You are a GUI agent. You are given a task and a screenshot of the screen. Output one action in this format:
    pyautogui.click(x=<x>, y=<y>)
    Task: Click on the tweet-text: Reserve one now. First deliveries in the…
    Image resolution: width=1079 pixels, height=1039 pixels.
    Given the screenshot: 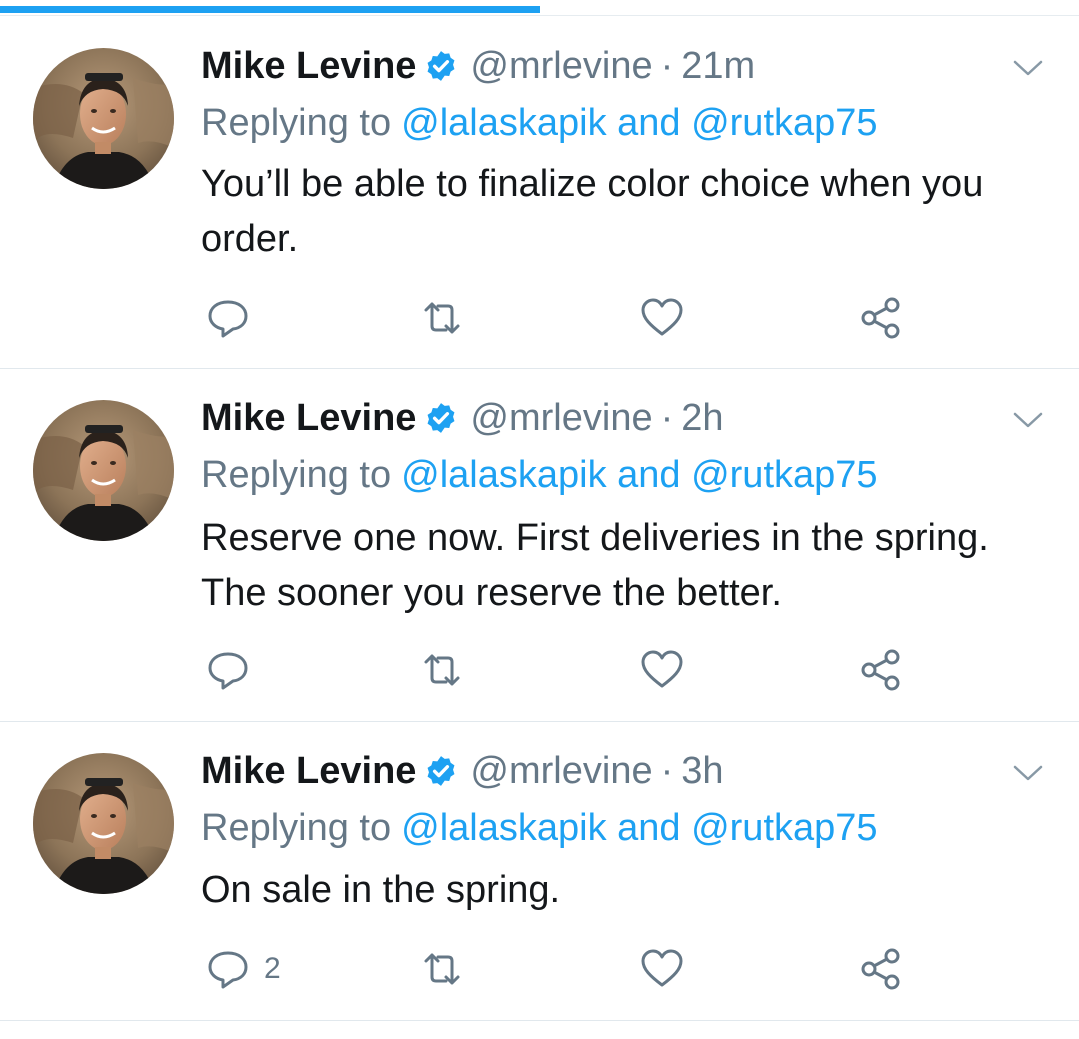 What is the action you would take?
    pyautogui.click(x=595, y=565)
    